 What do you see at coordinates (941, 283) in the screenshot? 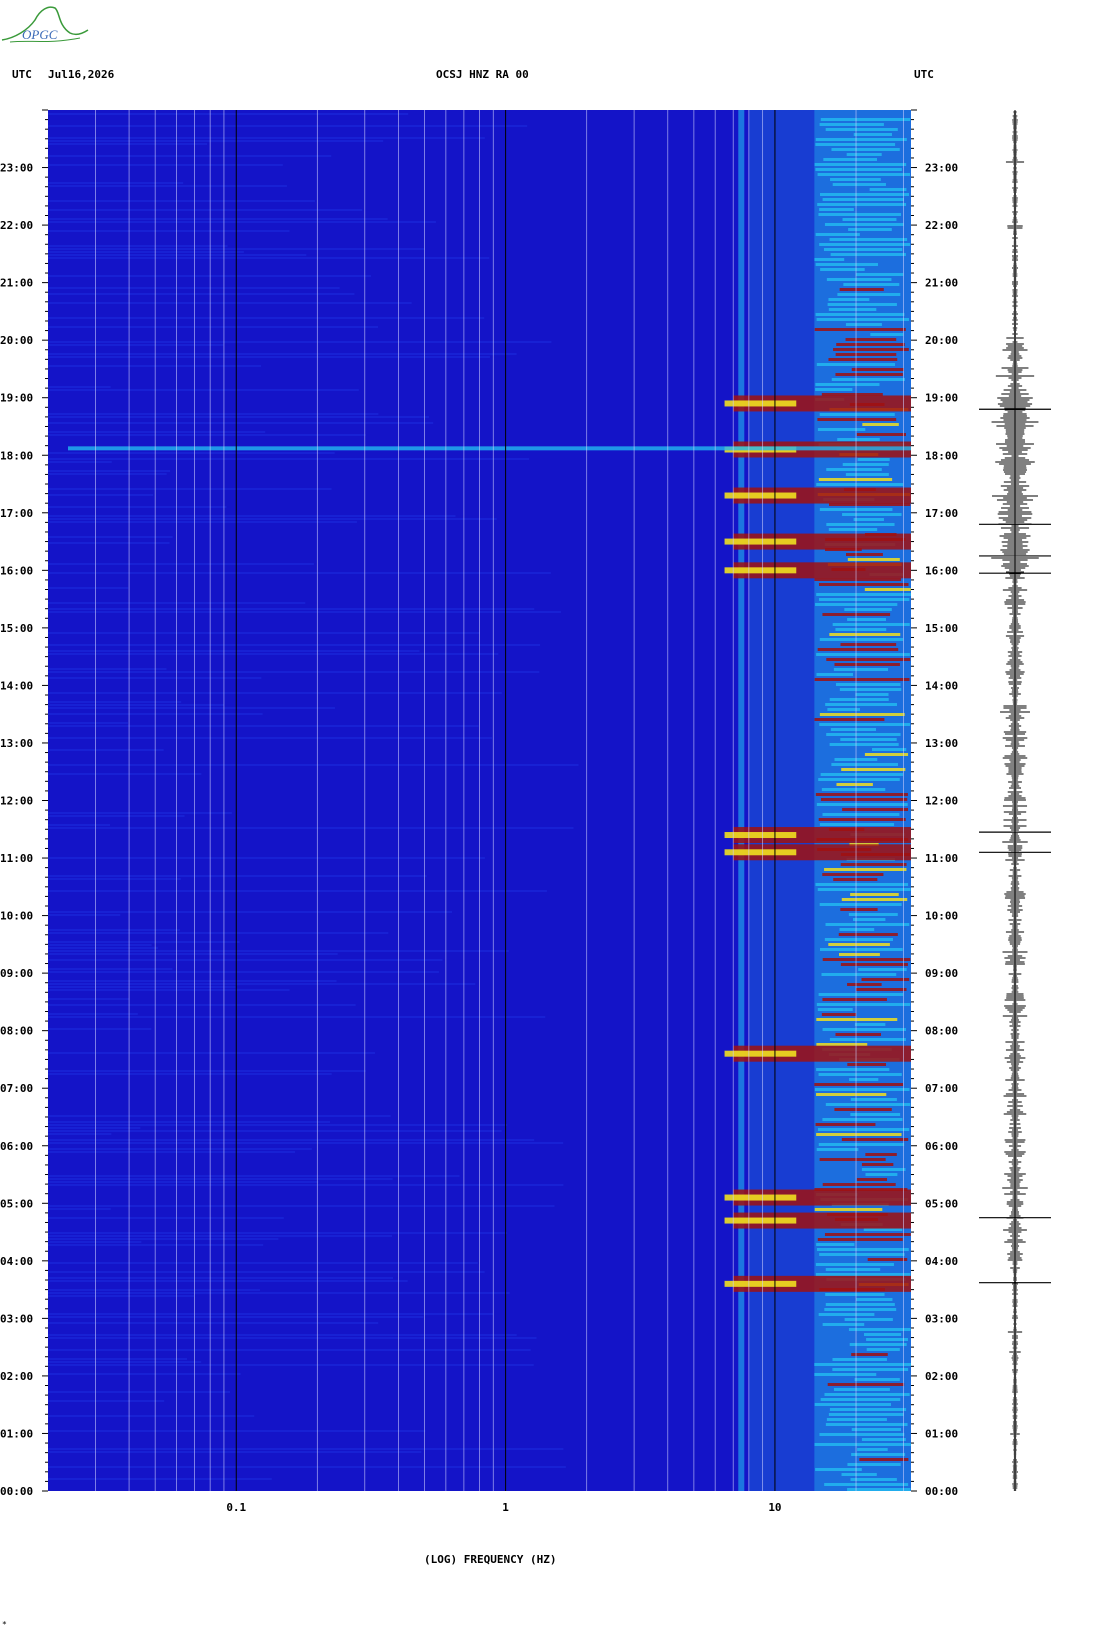
I see `time-label-right: 21:00` at bounding box center [941, 283].